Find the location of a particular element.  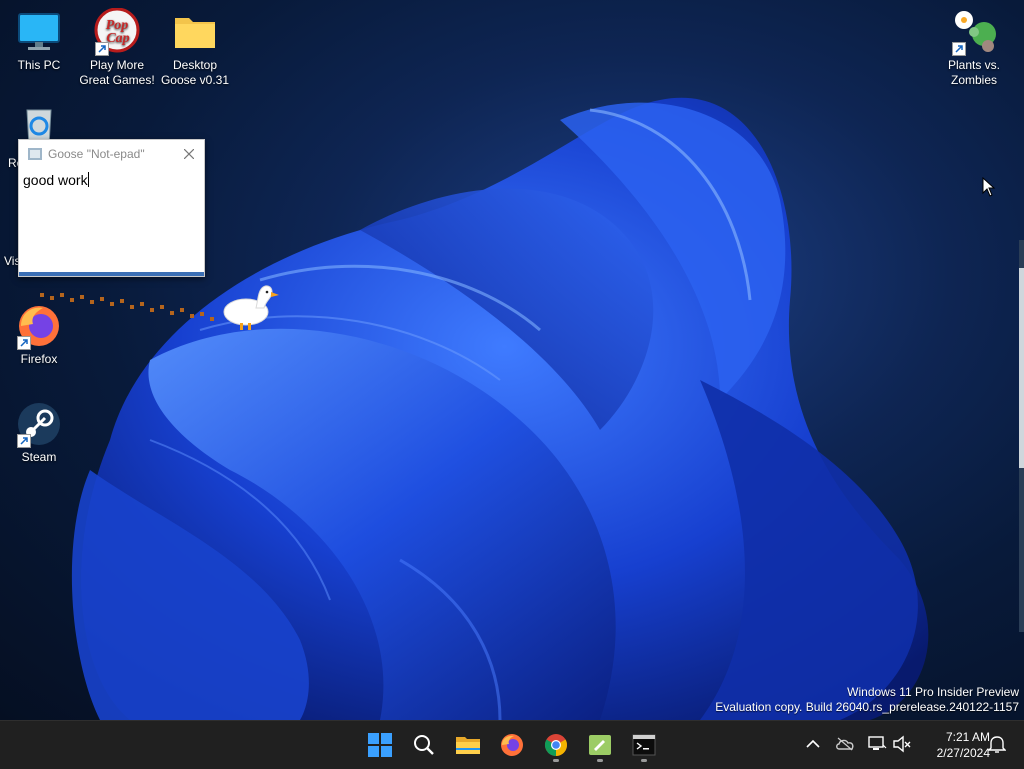

popcap-logo-text-bottom: Cap is located at coordinates (117, 38).